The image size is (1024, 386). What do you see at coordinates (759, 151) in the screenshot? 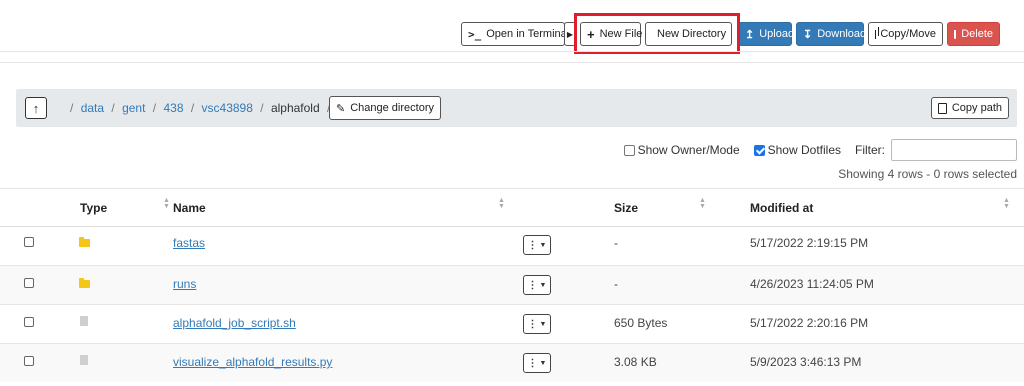
I see `show-dotfiles-checkbox` at bounding box center [759, 151].